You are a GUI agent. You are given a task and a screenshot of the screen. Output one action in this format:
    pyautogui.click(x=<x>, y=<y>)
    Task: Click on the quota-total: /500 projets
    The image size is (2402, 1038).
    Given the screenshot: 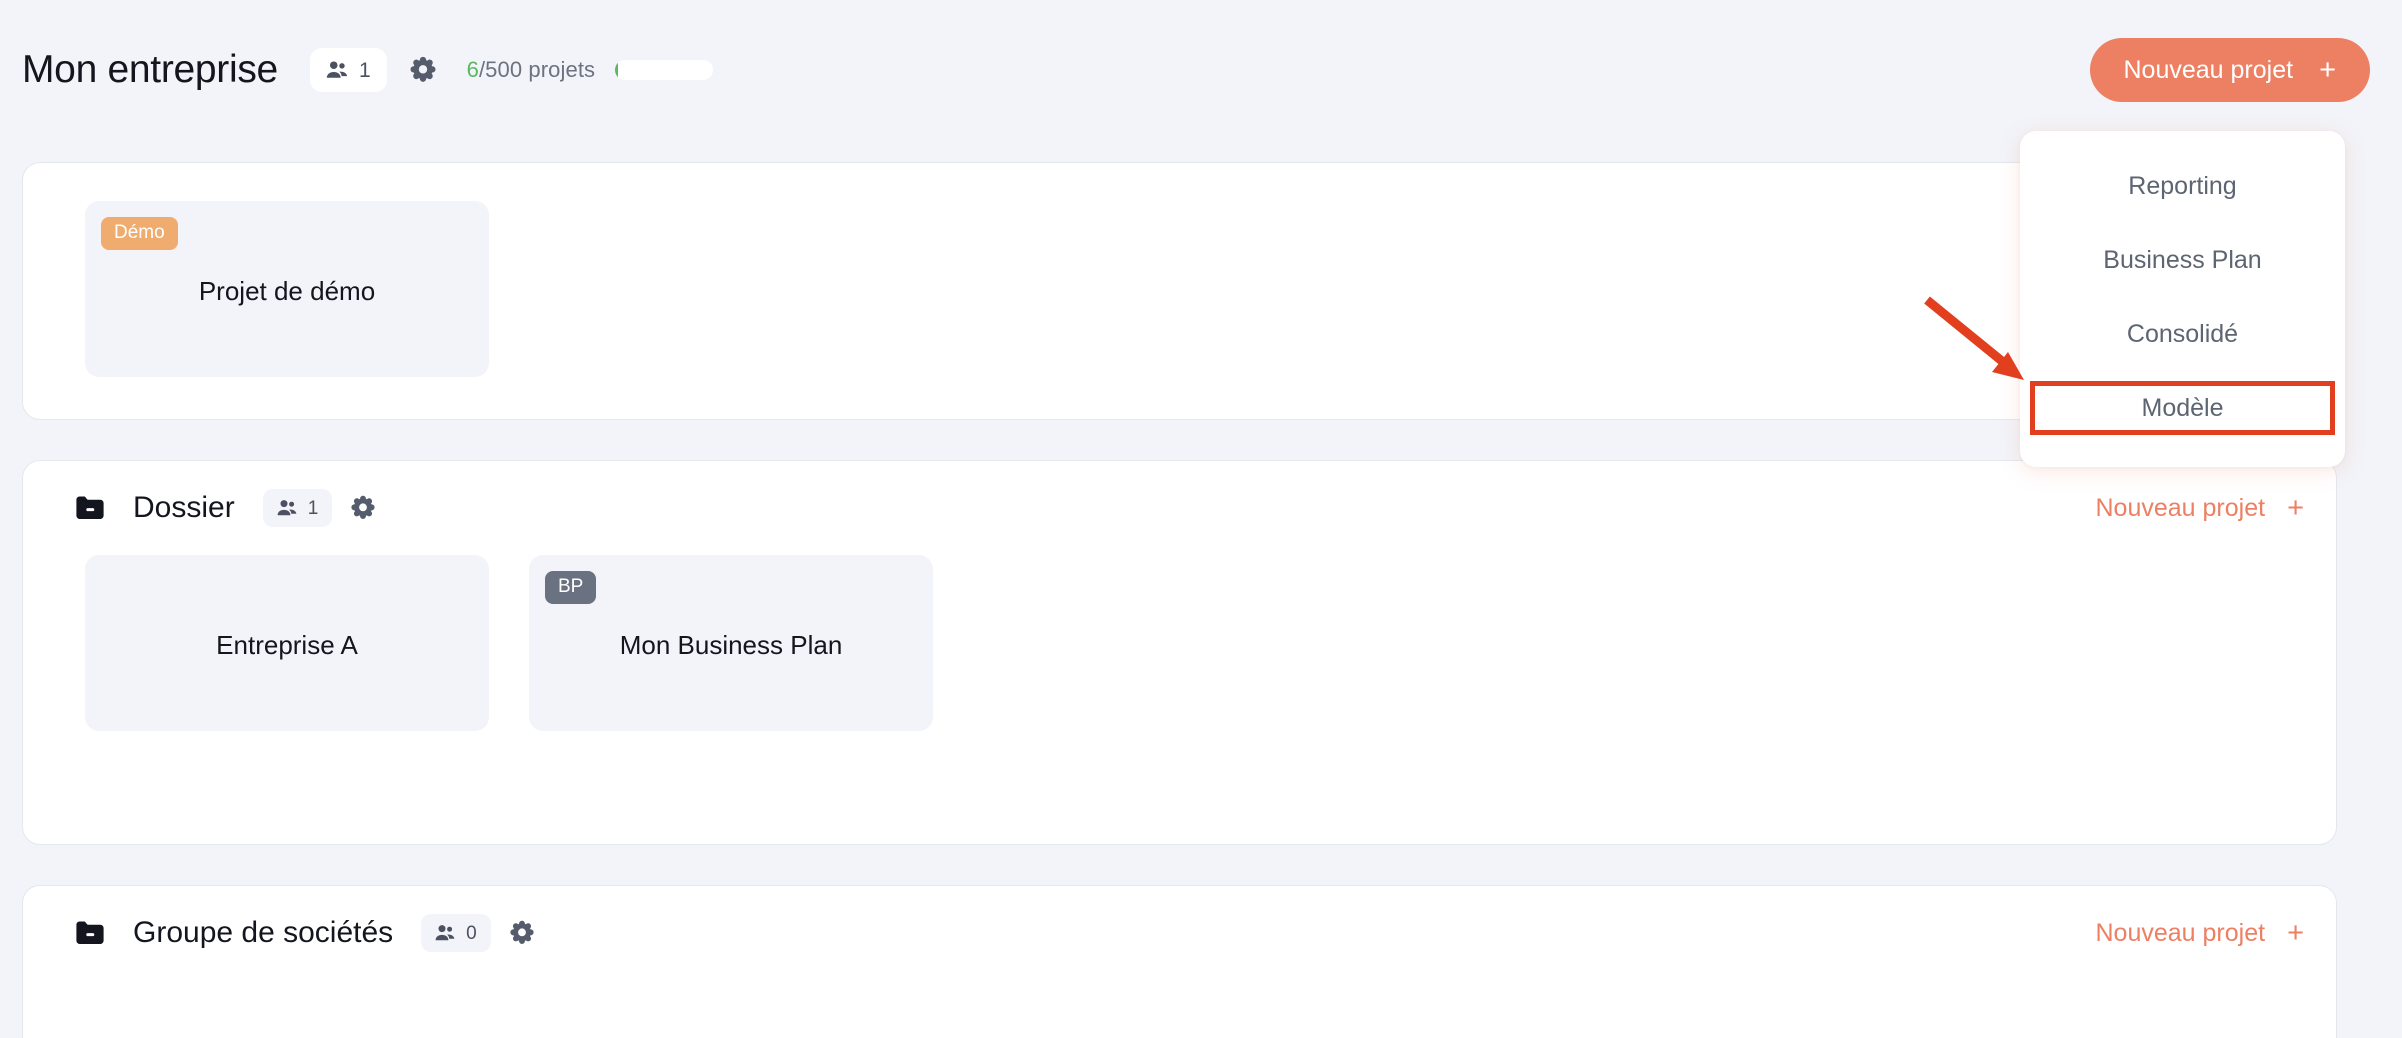 What is the action you would take?
    pyautogui.click(x=537, y=69)
    